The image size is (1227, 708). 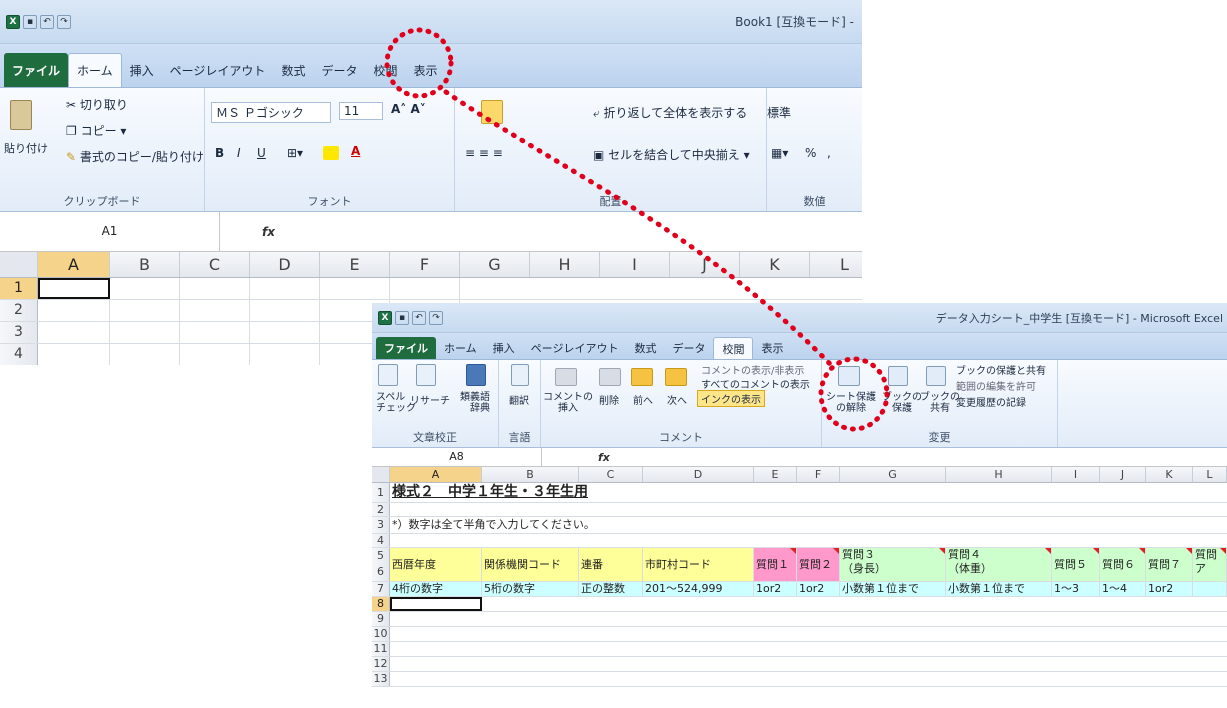 I want to click on row-header: 1, so click(x=19, y=288).